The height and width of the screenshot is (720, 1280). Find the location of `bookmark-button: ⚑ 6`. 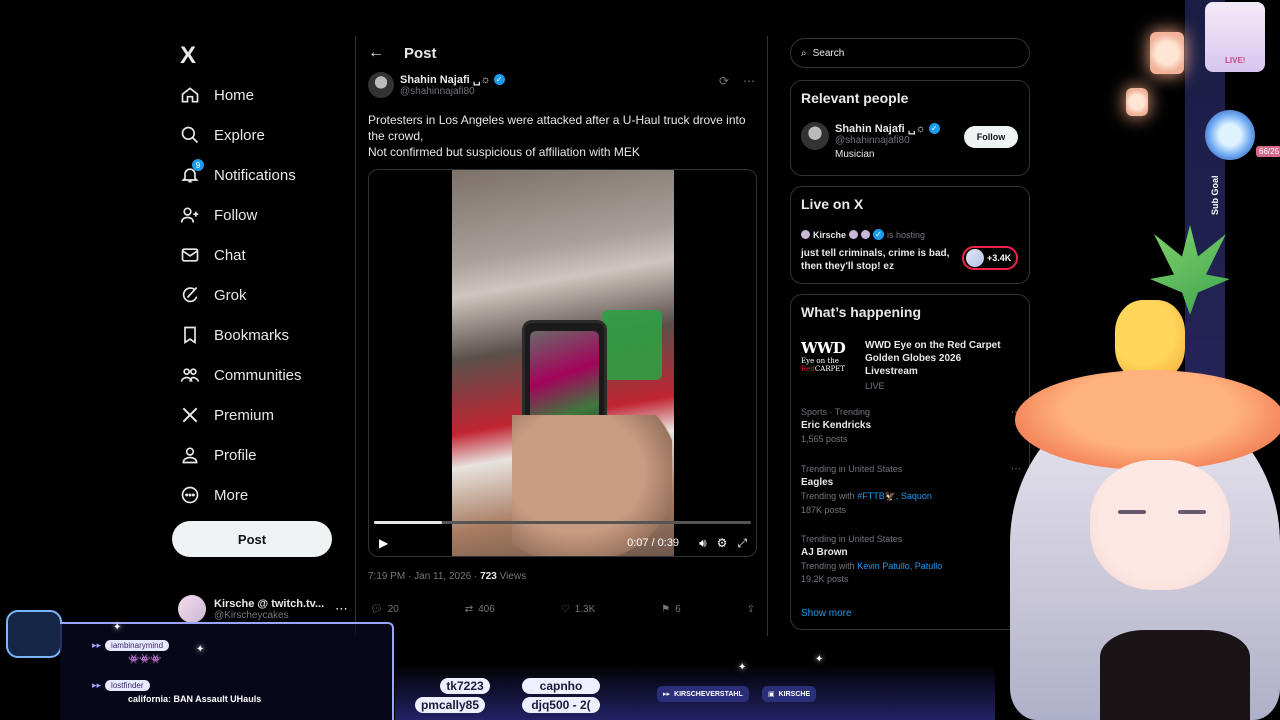

bookmark-button: ⚑ 6 is located at coordinates (671, 609).